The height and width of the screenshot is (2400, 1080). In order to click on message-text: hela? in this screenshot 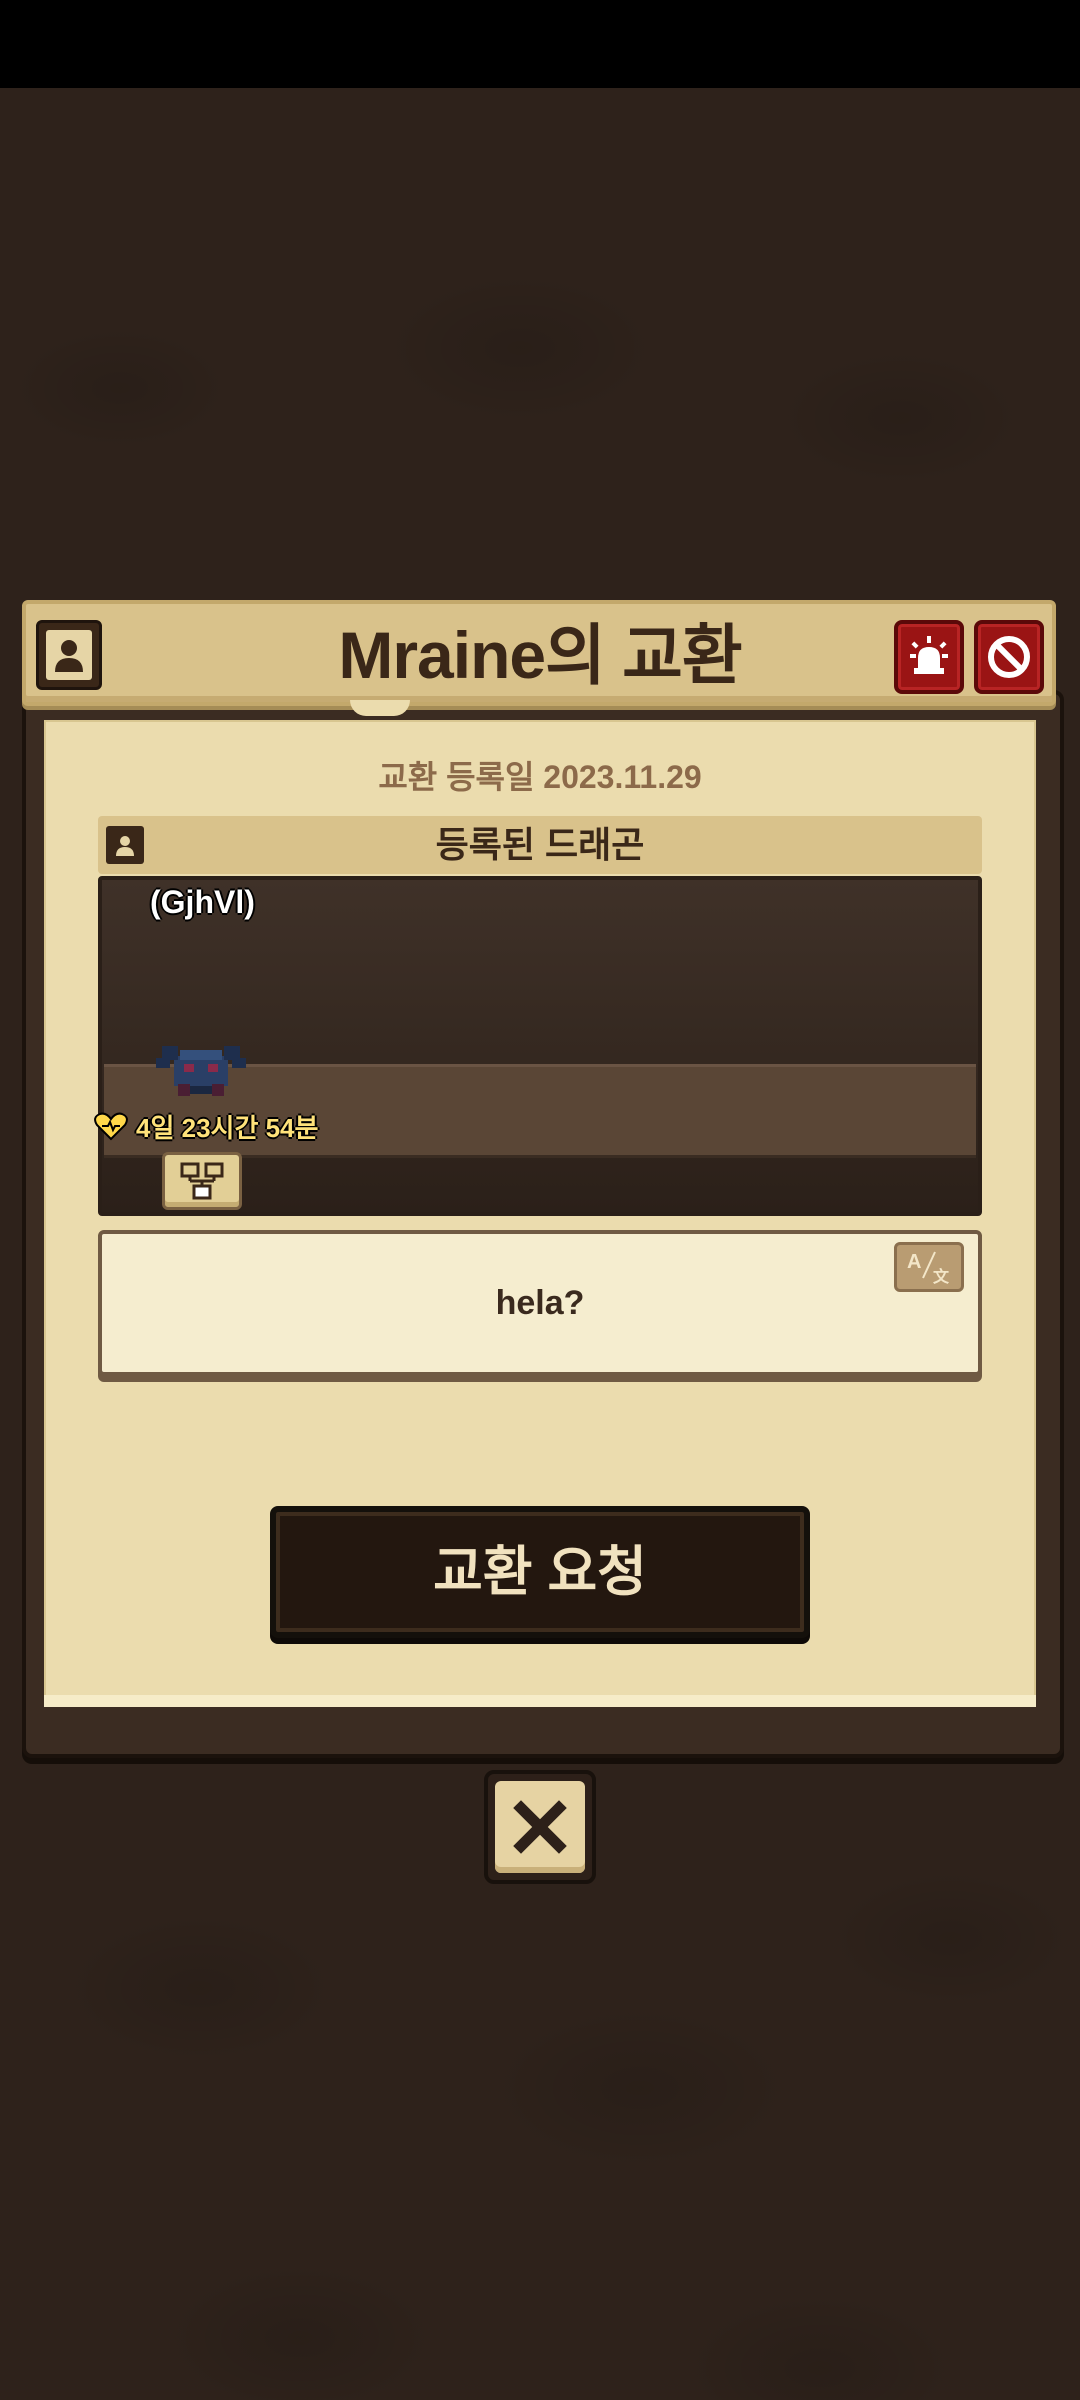, I will do `click(540, 1303)`.